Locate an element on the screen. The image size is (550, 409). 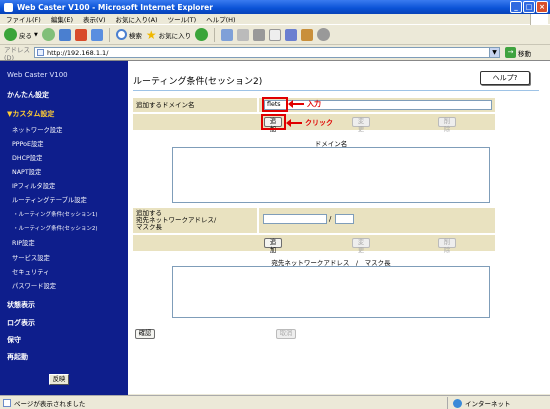
address-input: http://192.168.1.1/ is located at coordinates (262, 52).